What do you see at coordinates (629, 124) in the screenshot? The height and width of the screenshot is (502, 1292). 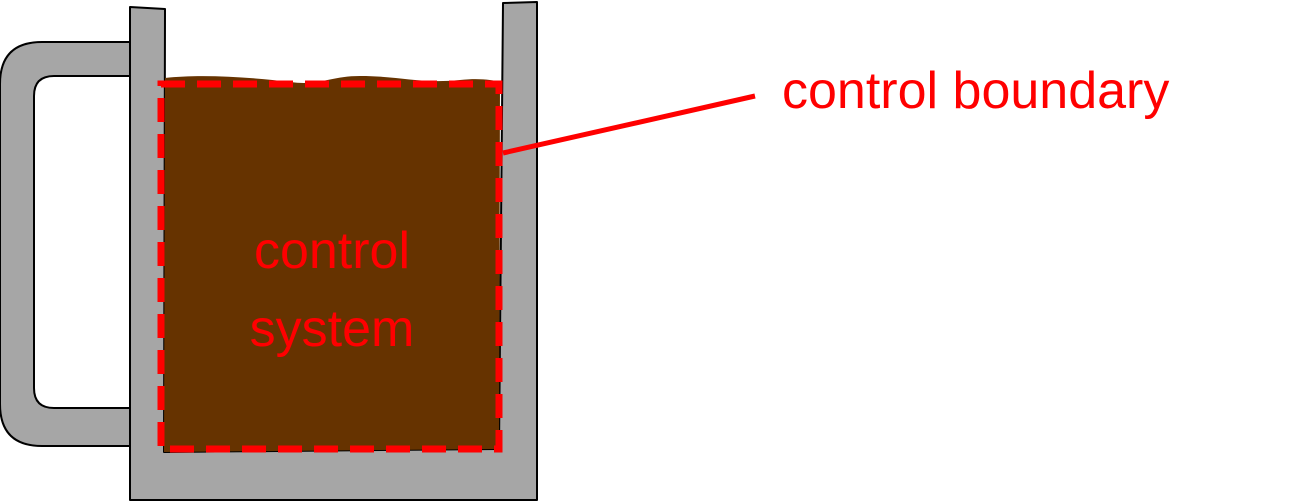 I see `callout-leader-line` at bounding box center [629, 124].